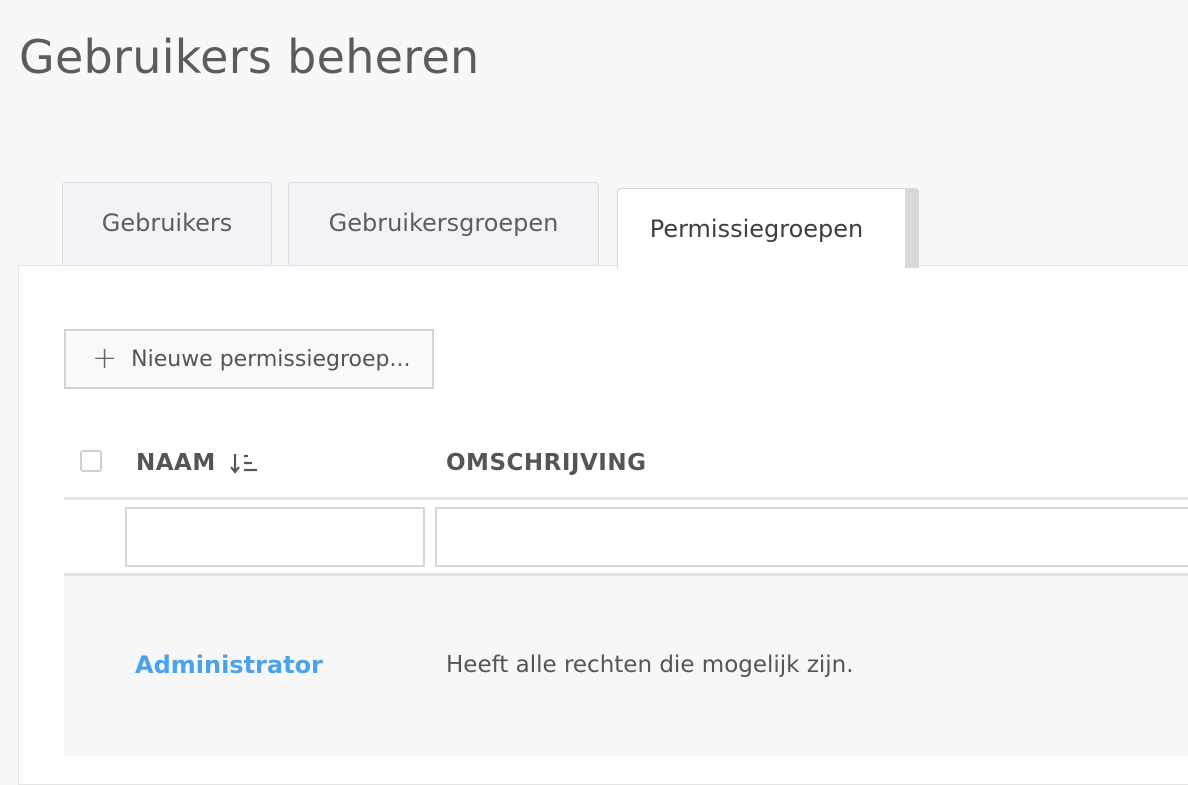 This screenshot has width=1188, height=785. I want to click on select-all-checkbox, so click(91, 461).